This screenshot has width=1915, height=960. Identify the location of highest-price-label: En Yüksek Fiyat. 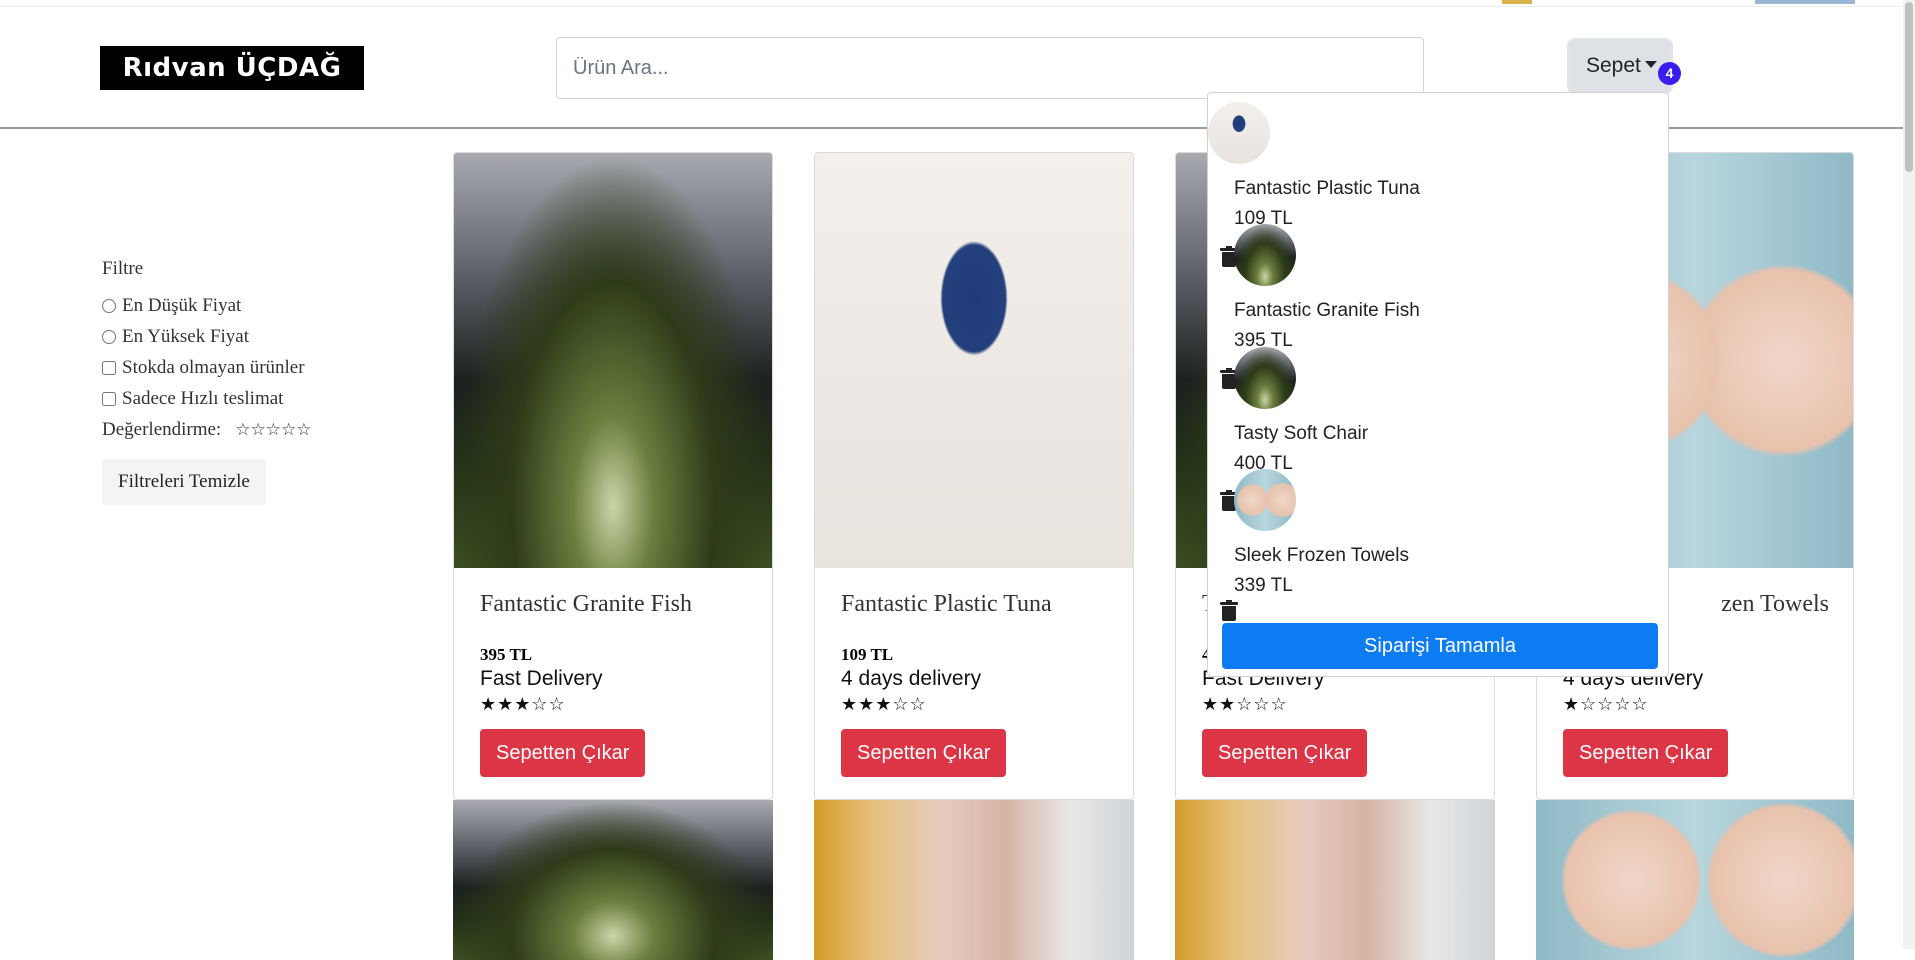
(186, 336).